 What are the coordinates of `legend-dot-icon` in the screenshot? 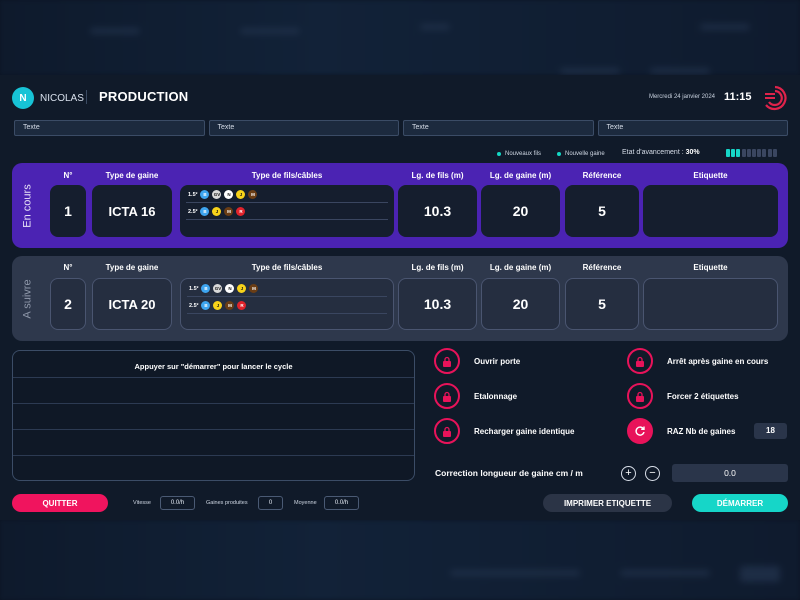 It's located at (499, 154).